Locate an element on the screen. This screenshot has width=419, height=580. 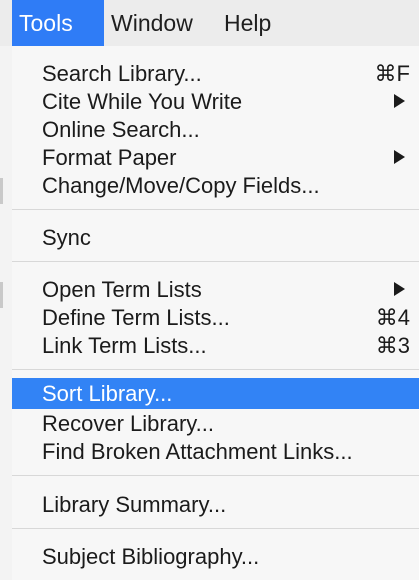
menu-item-define-term-lists: Define Term Lists... ⌘4 is located at coordinates (215, 317).